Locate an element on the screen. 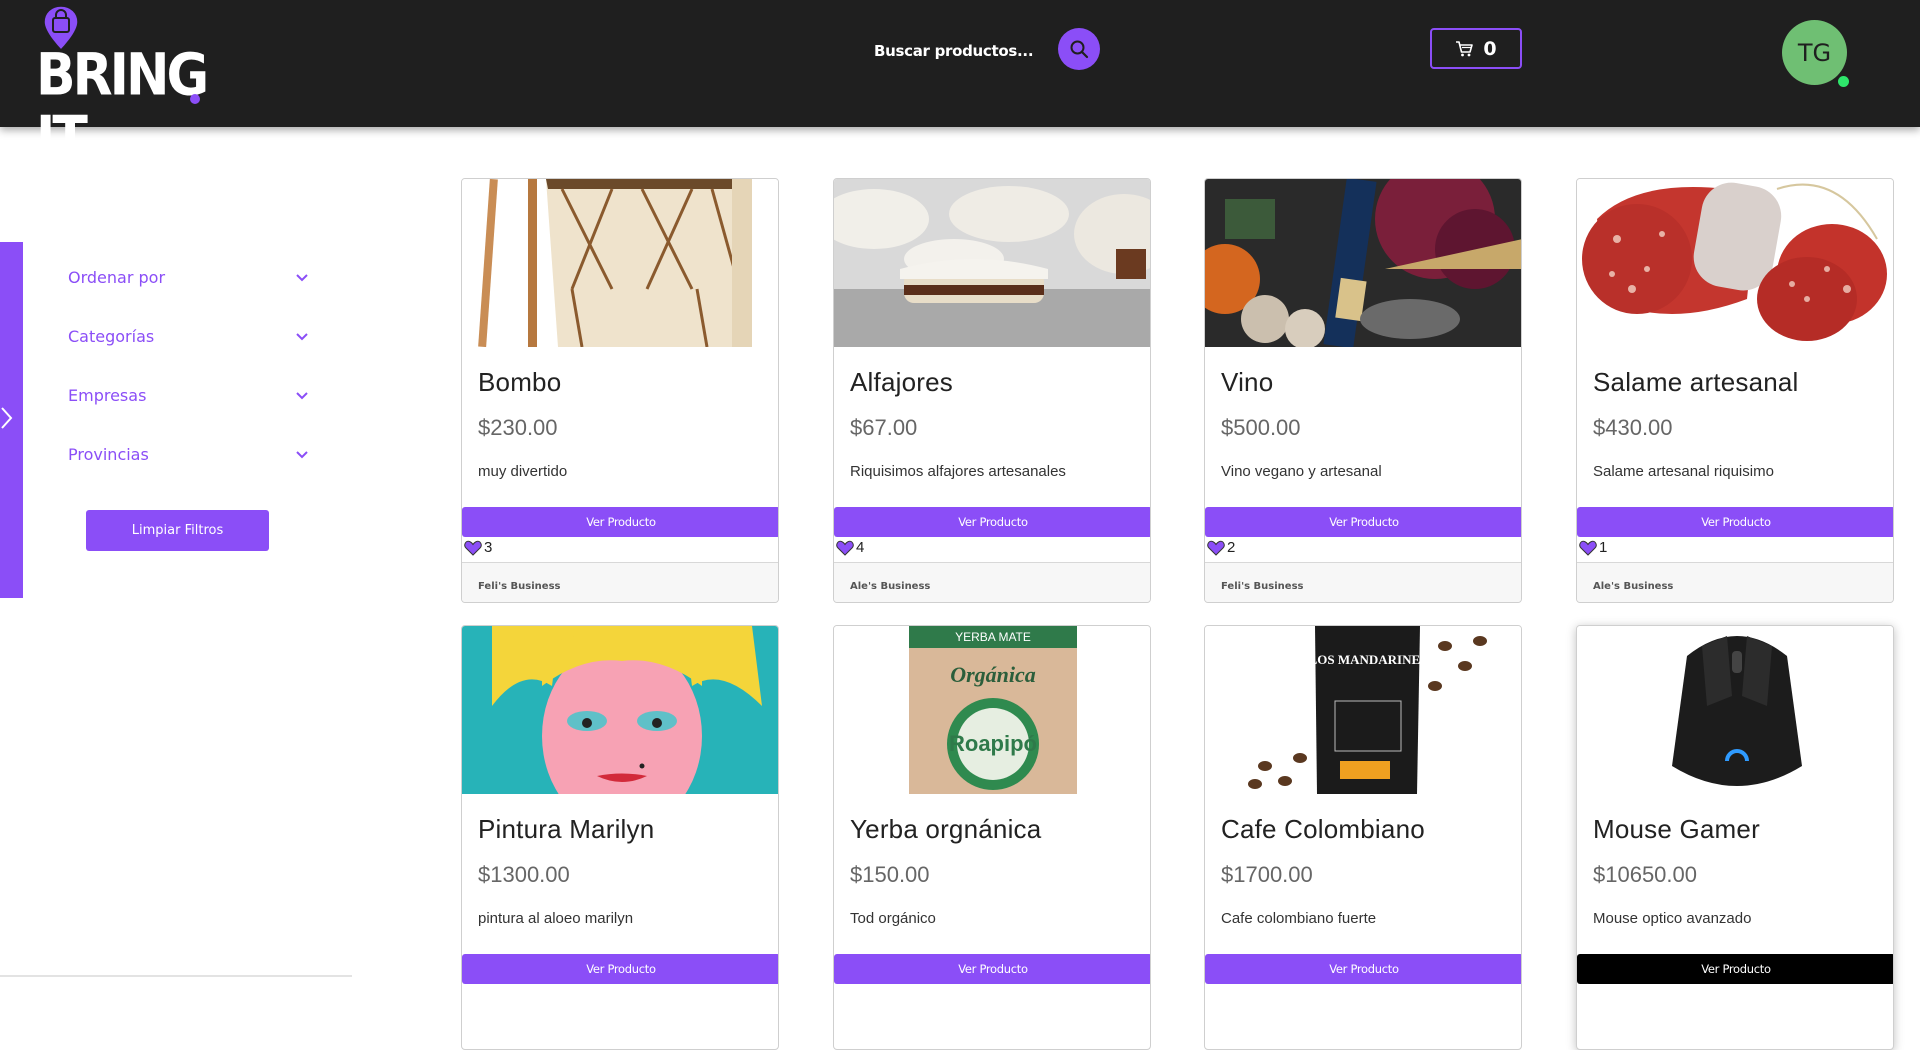 The image size is (1920, 1050). product-price: $500.00 is located at coordinates (1261, 427).